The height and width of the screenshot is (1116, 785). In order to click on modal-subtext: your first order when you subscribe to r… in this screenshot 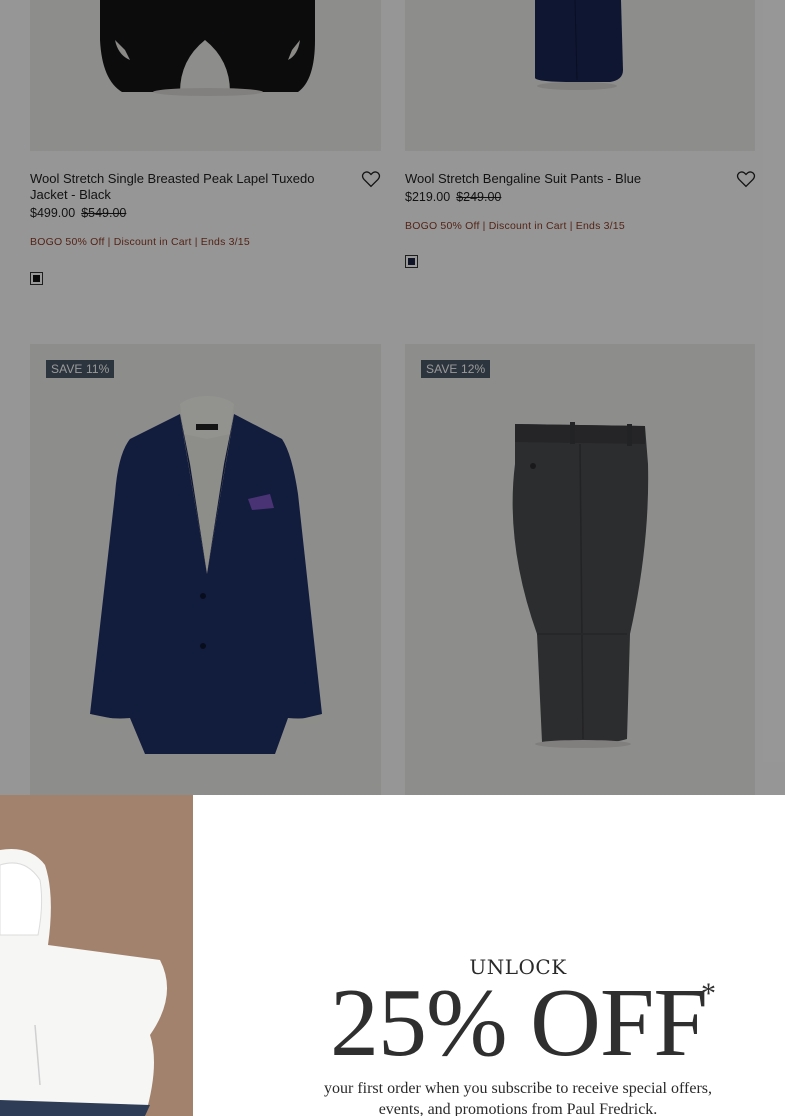, I will do `click(517, 1098)`.